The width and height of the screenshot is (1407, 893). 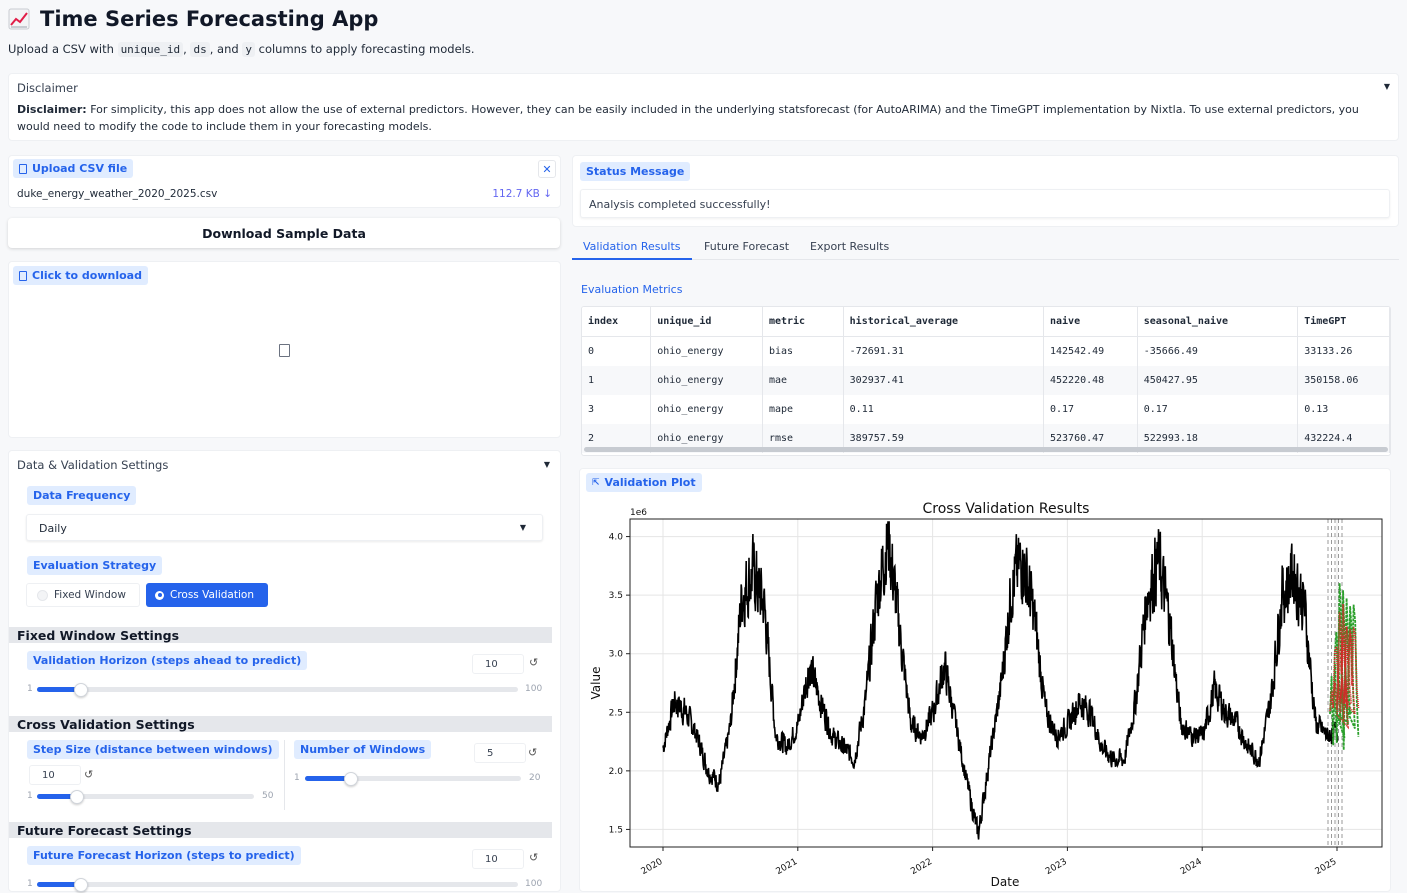 I want to click on disclaimer-header: Disclaimer, so click(x=47, y=88).